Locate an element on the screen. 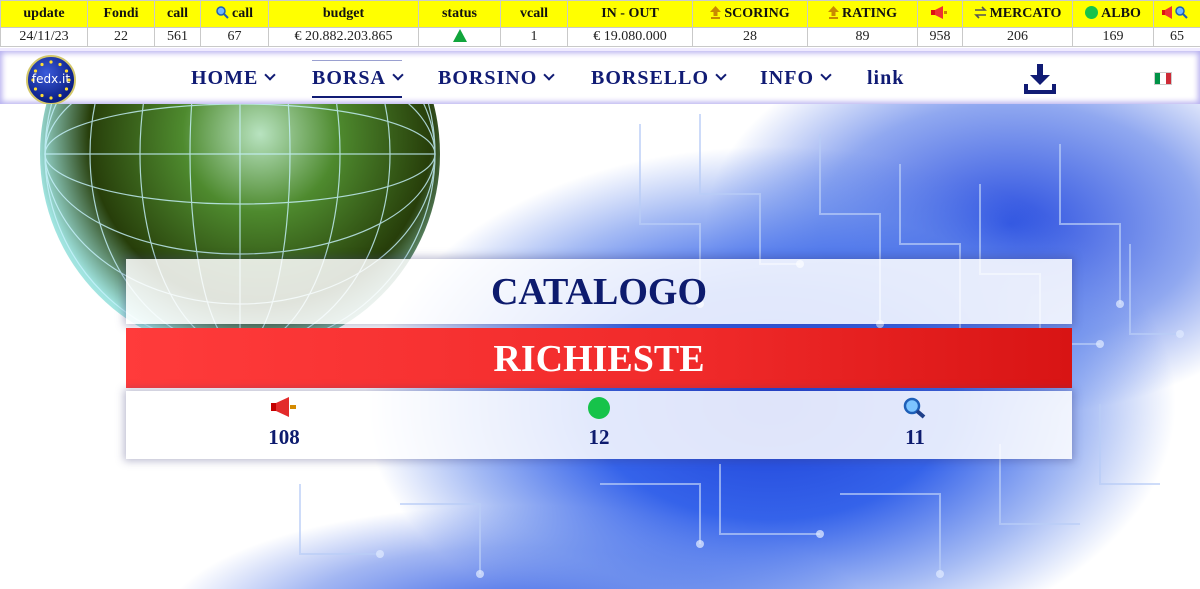 This screenshot has width=1200, height=589. header-albo: ALBO is located at coordinates (1113, 14).